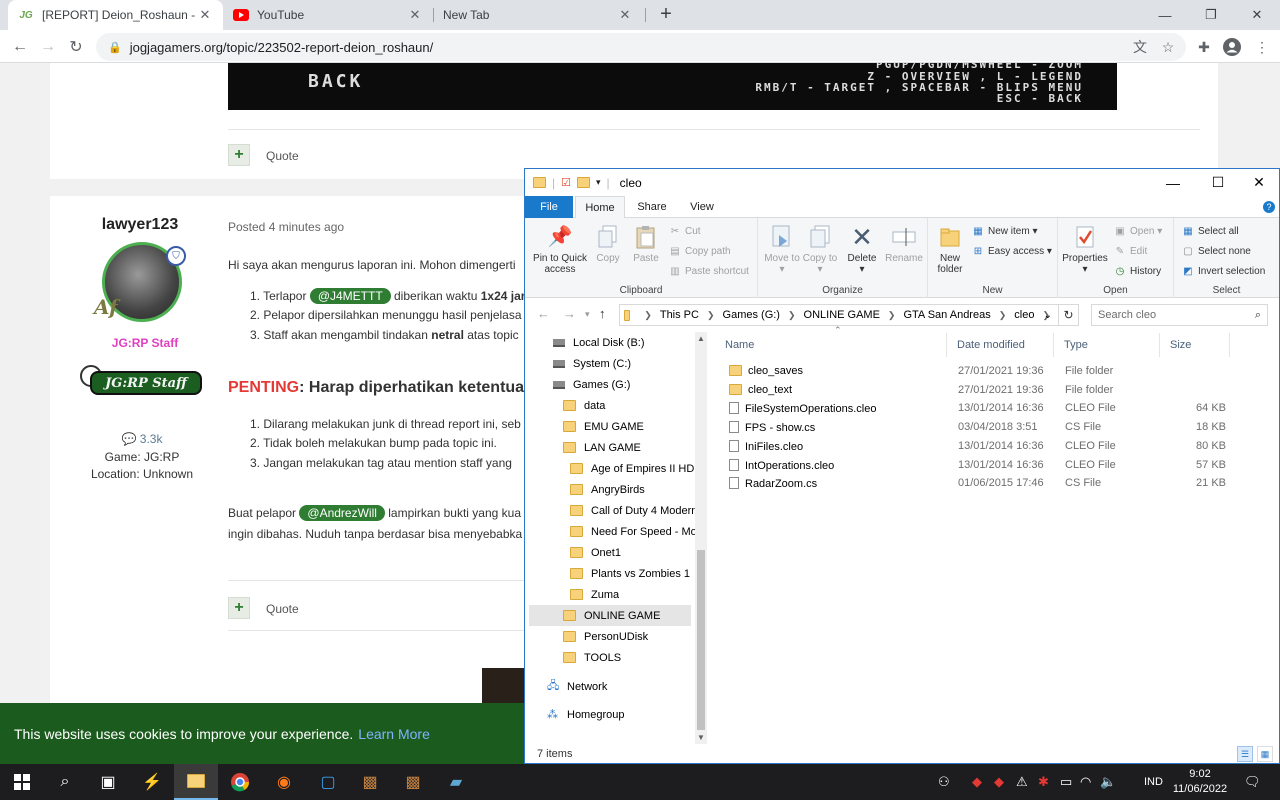  Describe the element at coordinates (240, 782) in the screenshot. I see `chrome-icon` at that location.